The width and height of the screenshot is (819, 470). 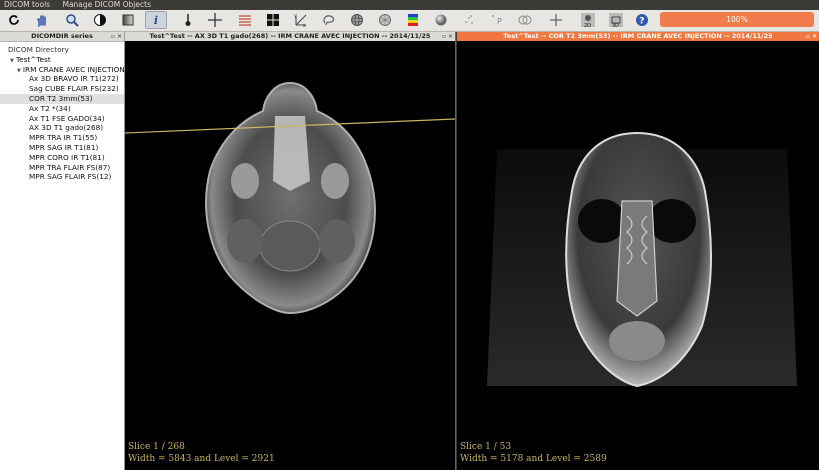 What do you see at coordinates (14, 20) in the screenshot?
I see `refresh-icon` at bounding box center [14, 20].